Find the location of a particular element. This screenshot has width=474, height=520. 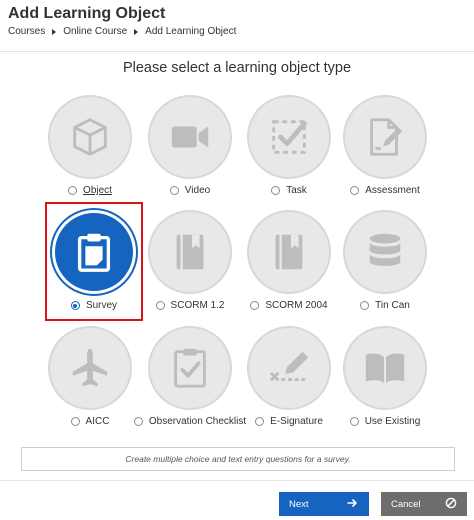

option-radio-row: E-Signature is located at coordinates (289, 421).